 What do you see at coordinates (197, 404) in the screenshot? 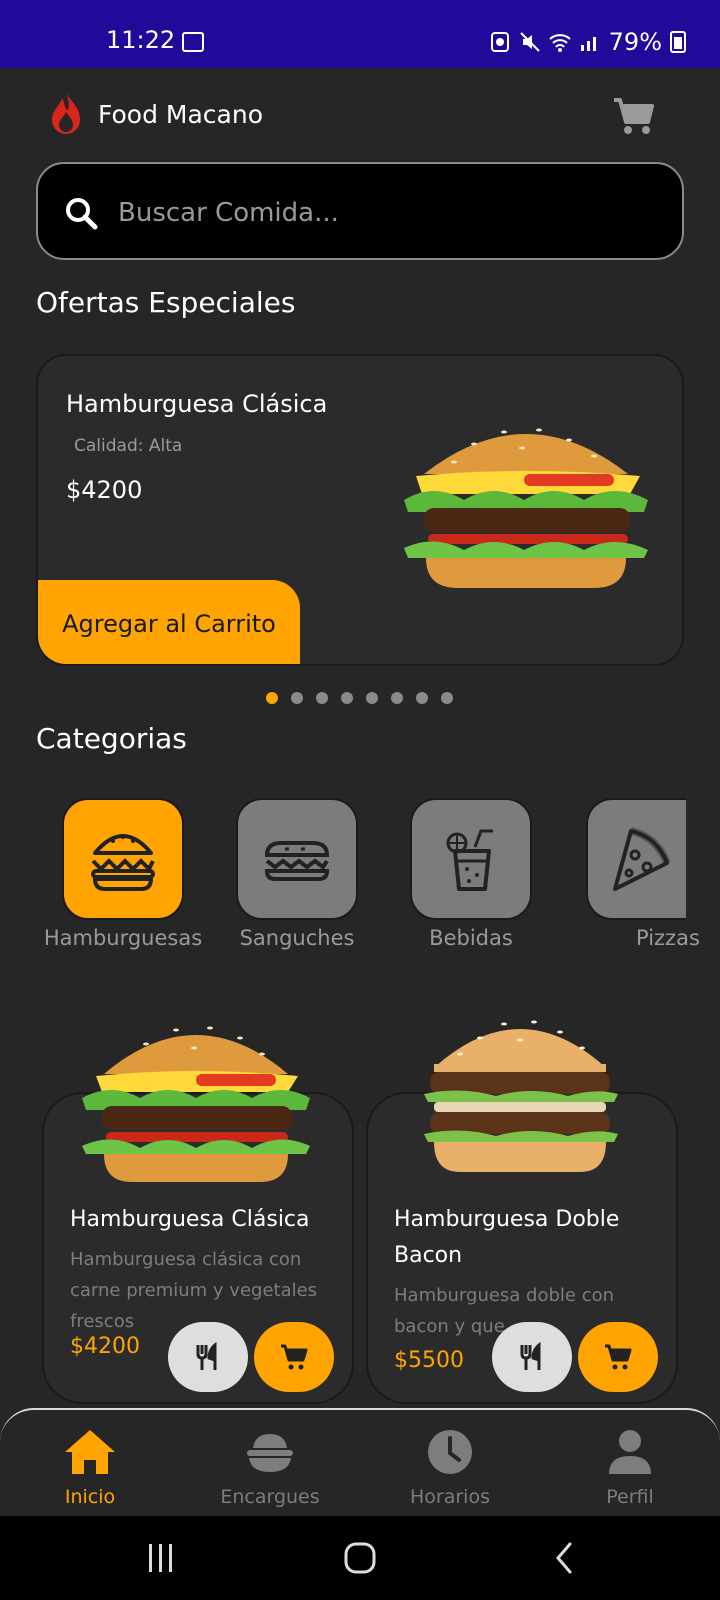
I see `offer-title: Hamburguesa Clásica` at bounding box center [197, 404].